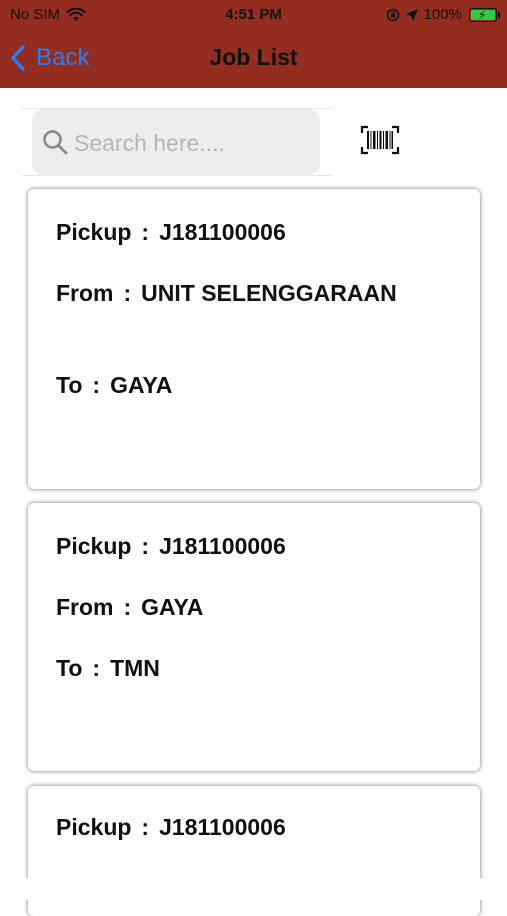 The image size is (507, 916). What do you see at coordinates (253, 15) in the screenshot?
I see `status-bar: No SIM 4:51 PM 100% ⚡` at bounding box center [253, 15].